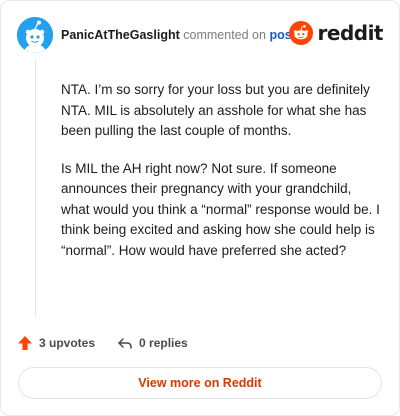 The width and height of the screenshot is (400, 416). I want to click on commented-on-label: commented on, so click(224, 35).